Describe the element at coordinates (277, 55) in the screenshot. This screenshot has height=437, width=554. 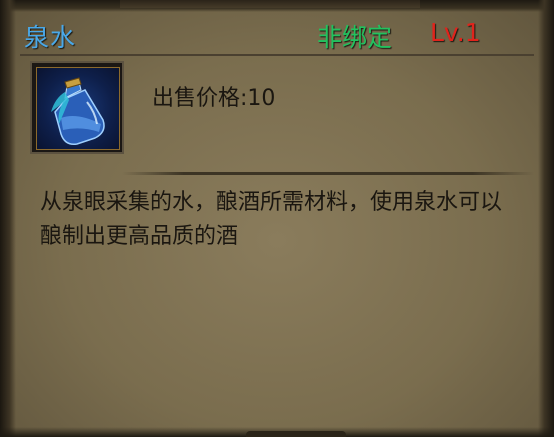
I see `header-divider` at that location.